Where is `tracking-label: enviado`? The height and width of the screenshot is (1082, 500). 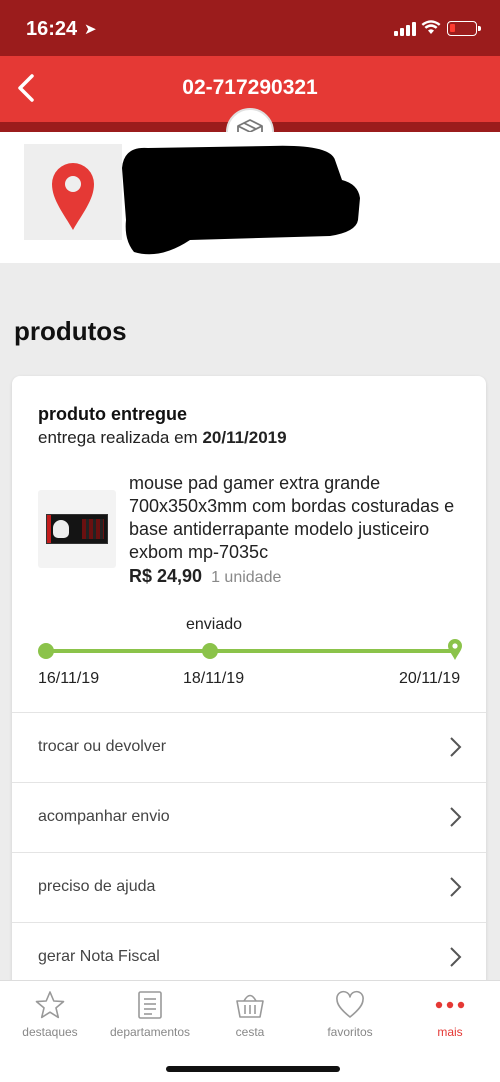
tracking-label: enviado is located at coordinates (214, 624).